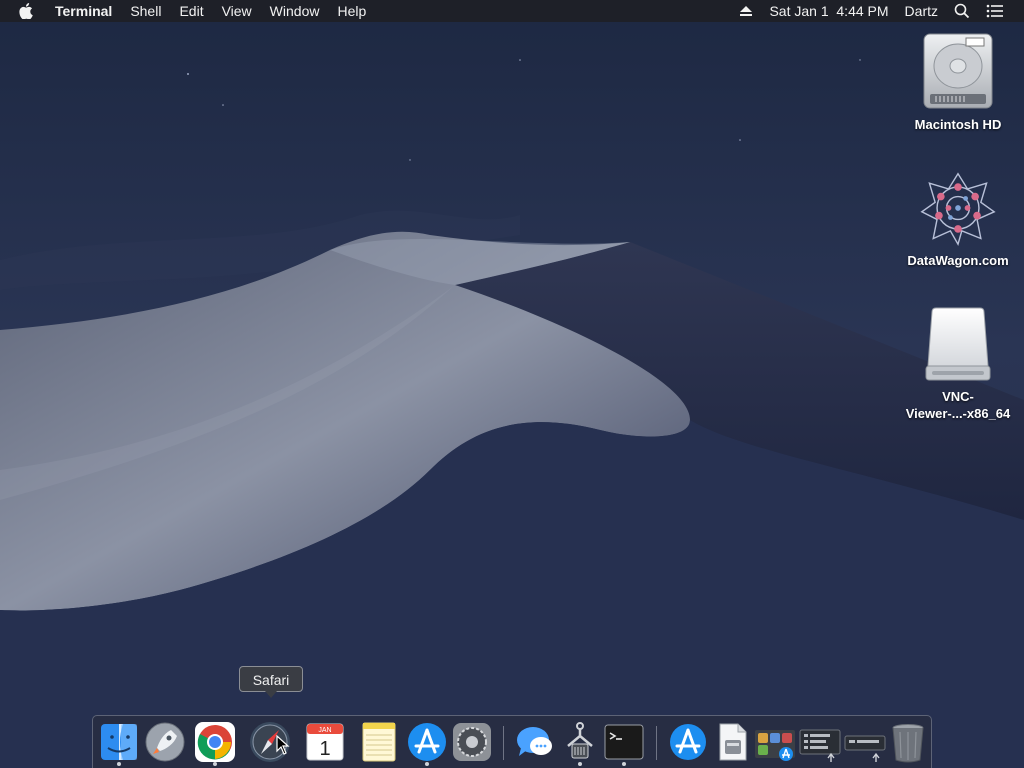  What do you see at coordinates (351, 11) in the screenshot?
I see `menu-help: Help` at bounding box center [351, 11].